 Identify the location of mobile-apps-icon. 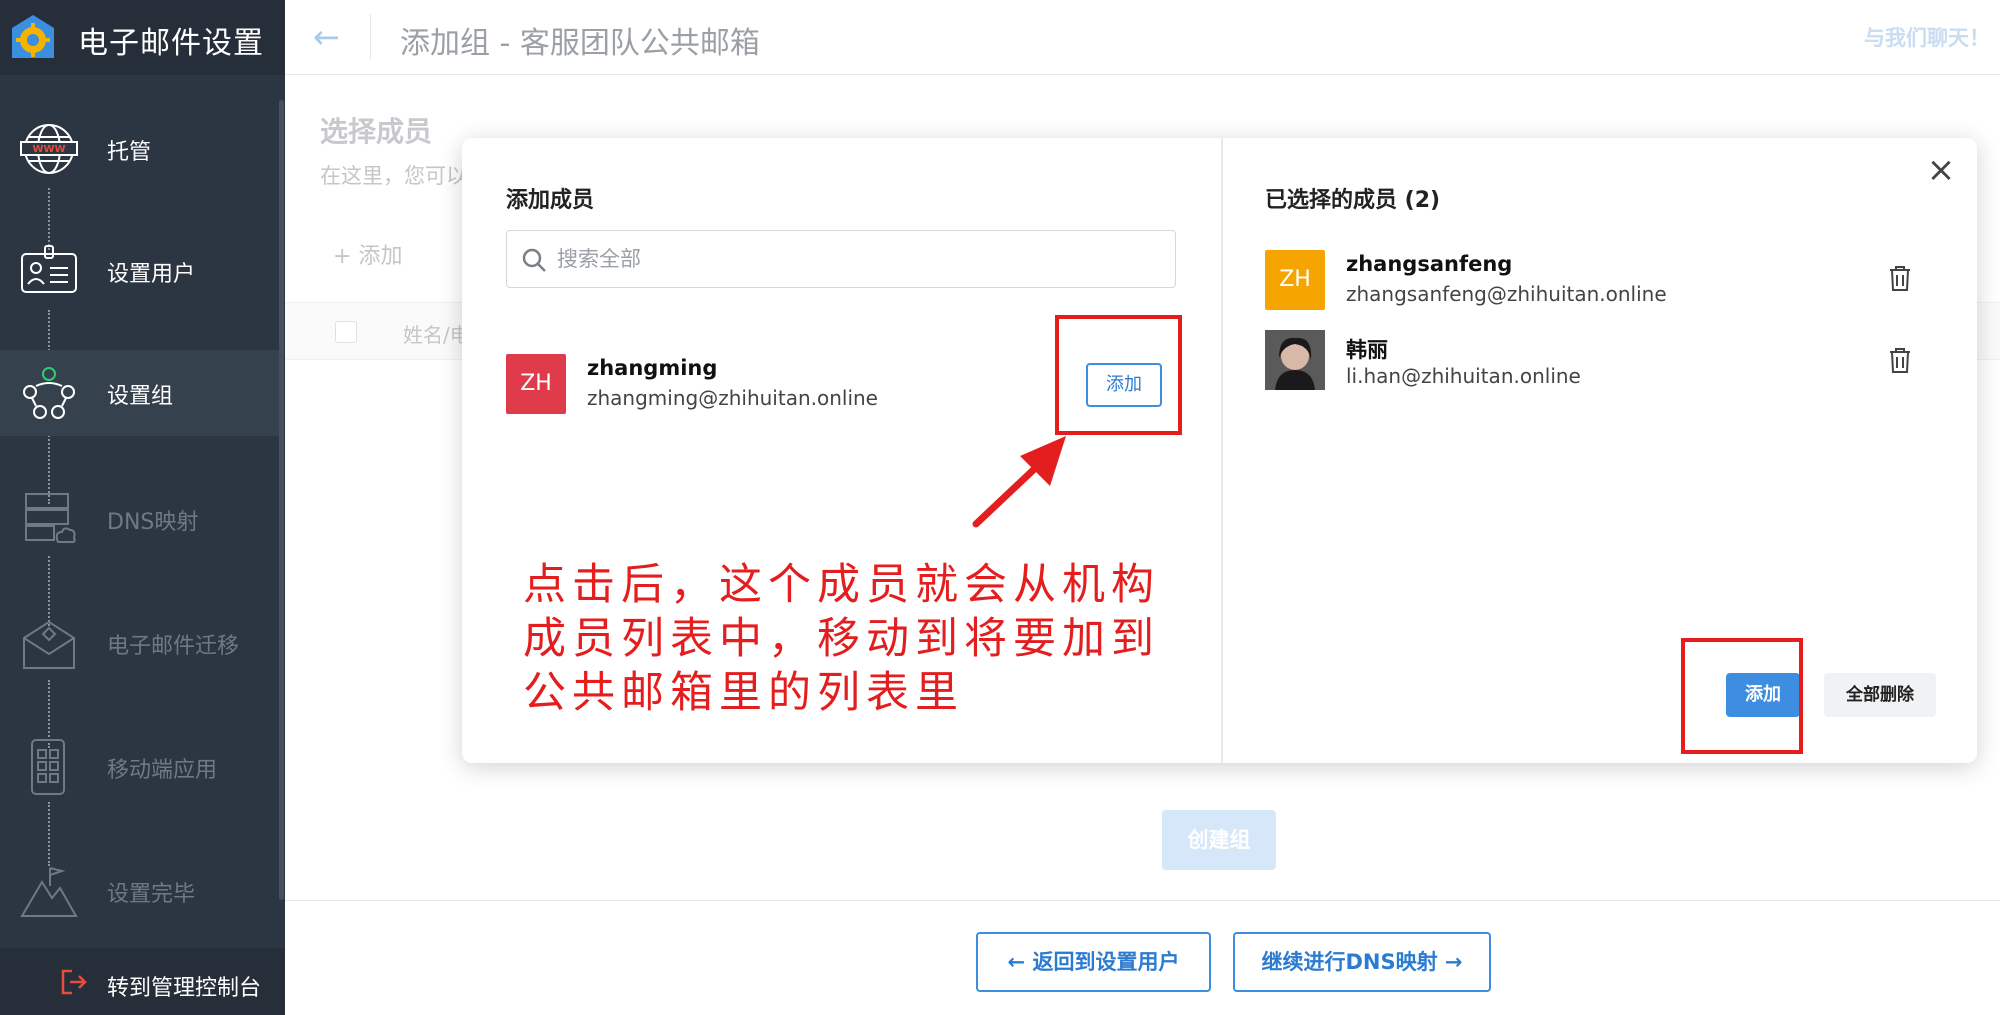
(48, 767).